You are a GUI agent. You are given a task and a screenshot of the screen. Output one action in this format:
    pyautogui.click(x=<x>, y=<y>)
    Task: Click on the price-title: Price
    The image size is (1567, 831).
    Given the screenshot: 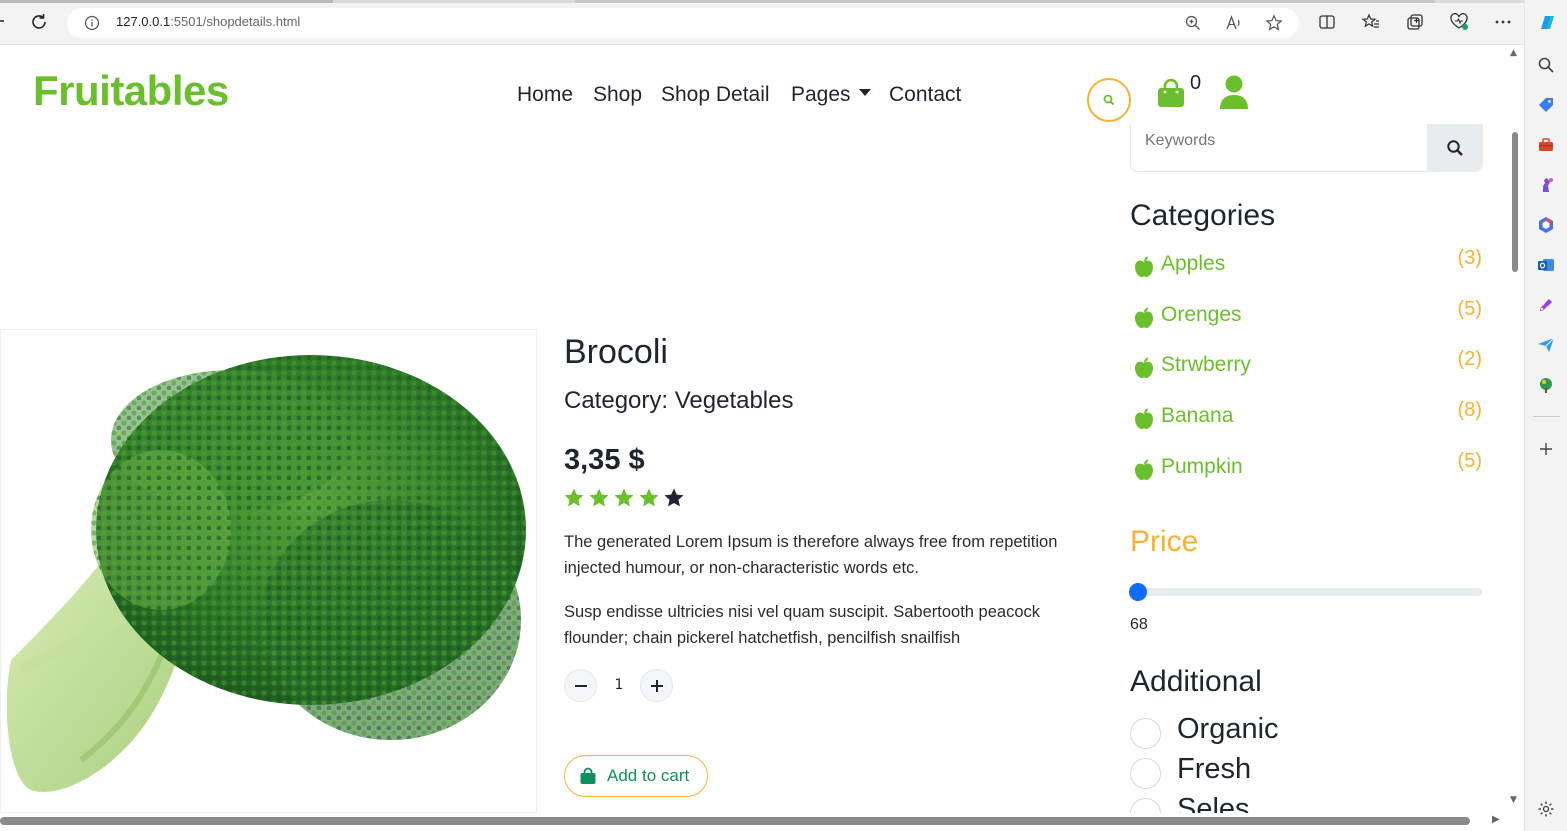 What is the action you would take?
    pyautogui.click(x=1164, y=541)
    